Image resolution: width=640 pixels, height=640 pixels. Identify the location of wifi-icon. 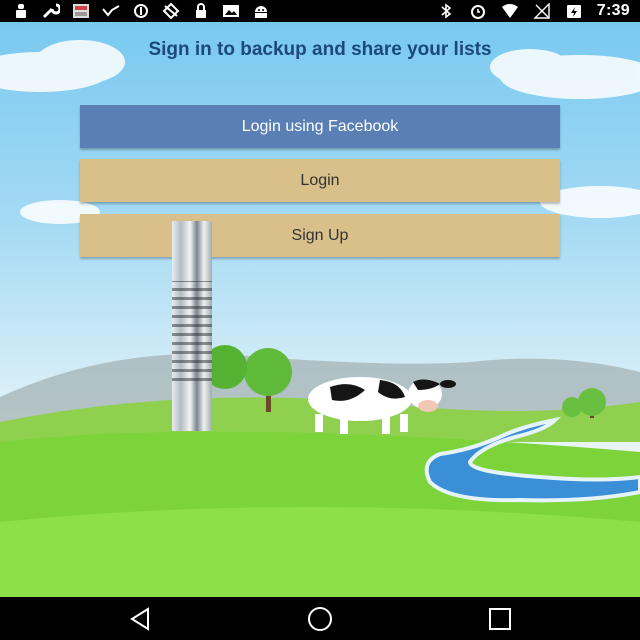
(509, 11).